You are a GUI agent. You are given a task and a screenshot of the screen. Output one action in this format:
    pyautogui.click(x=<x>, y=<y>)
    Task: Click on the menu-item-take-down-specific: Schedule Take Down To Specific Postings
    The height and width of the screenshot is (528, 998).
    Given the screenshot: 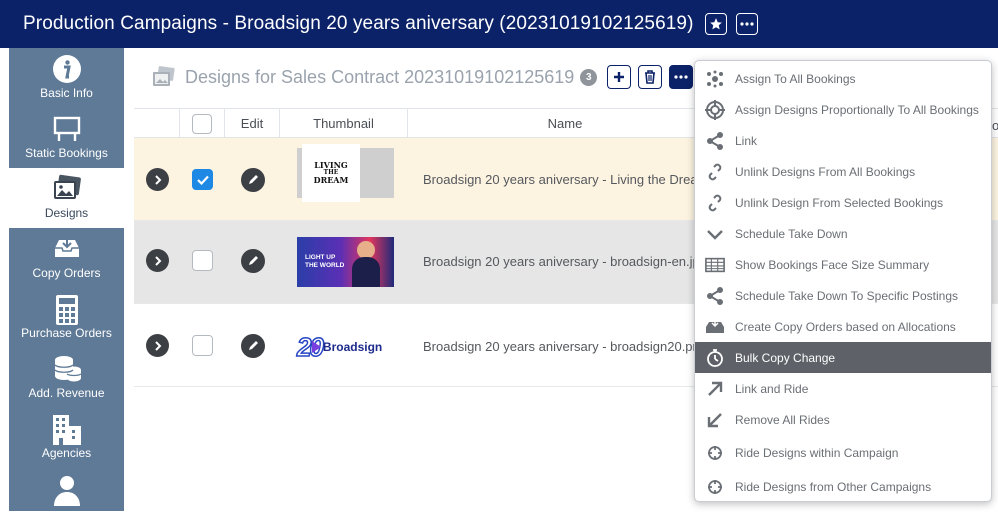 What is the action you would take?
    pyautogui.click(x=843, y=295)
    